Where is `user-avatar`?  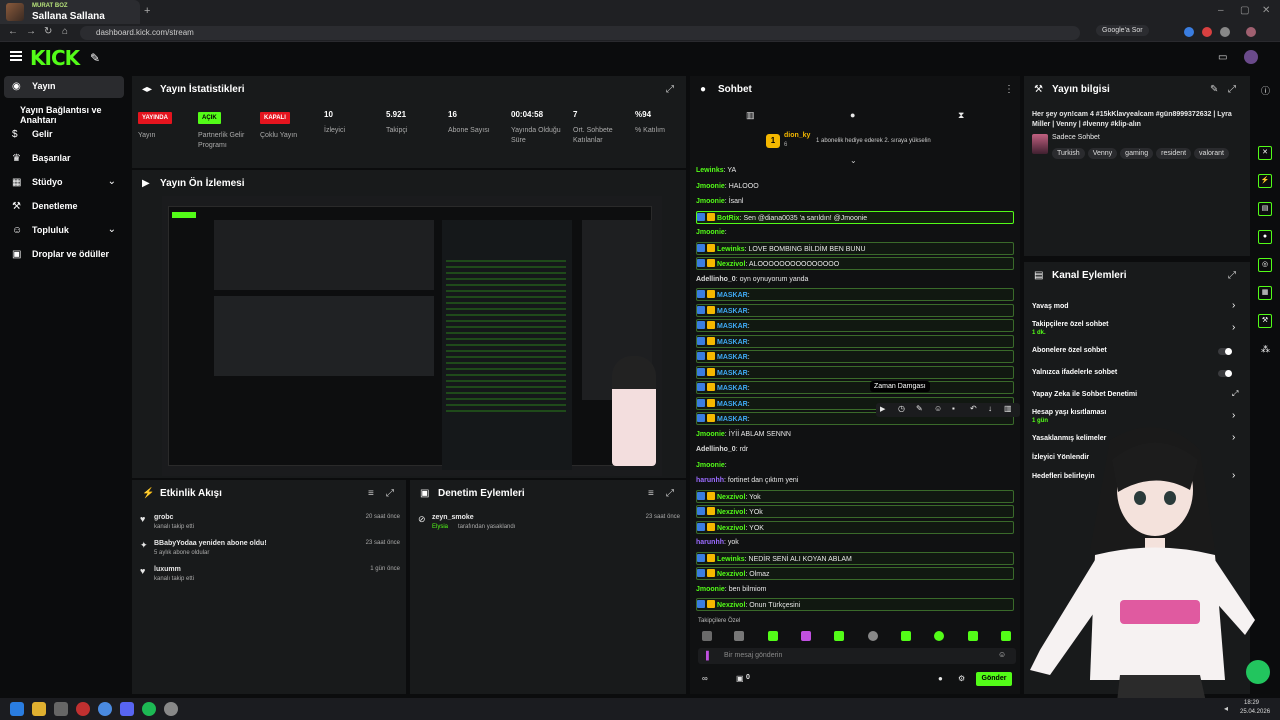
user-avatar is located at coordinates (1251, 57).